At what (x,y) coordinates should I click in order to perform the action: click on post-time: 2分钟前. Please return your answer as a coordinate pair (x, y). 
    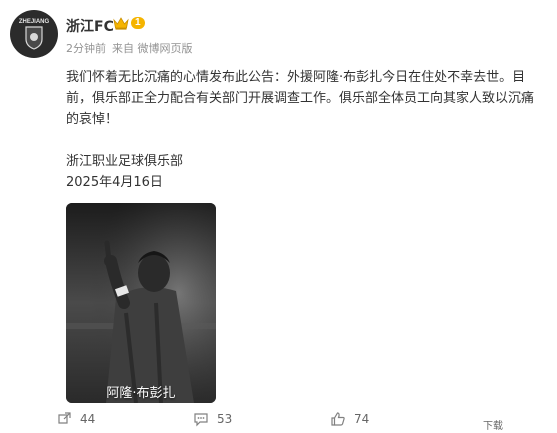
    Looking at the image, I should click on (86, 48).